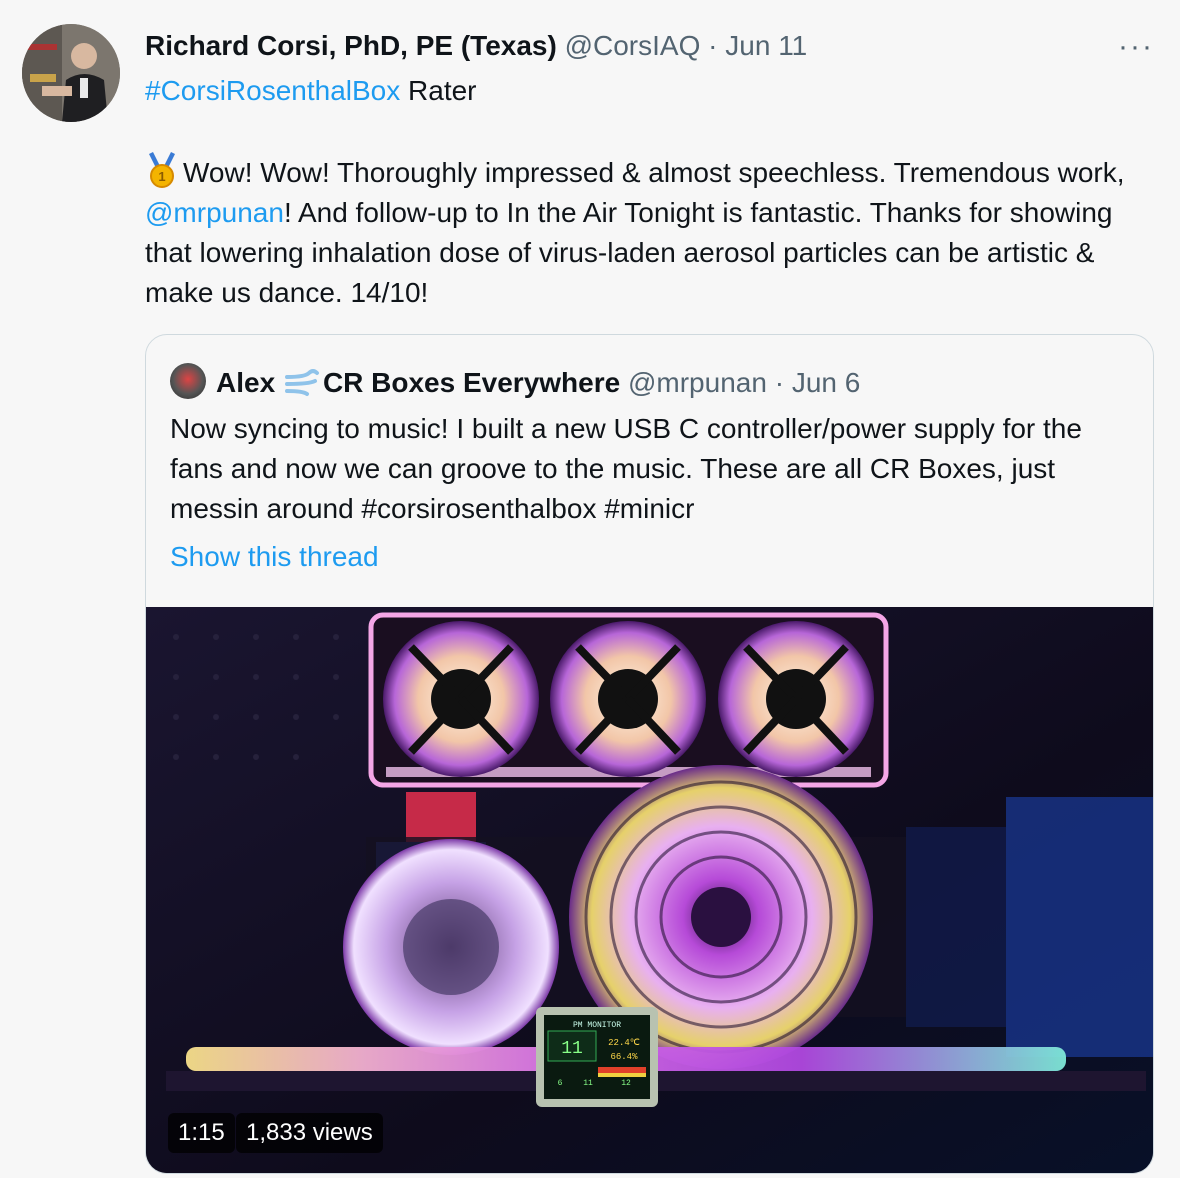 This screenshot has width=1180, height=1178. I want to click on more-options-icon: ···, so click(1136, 47).